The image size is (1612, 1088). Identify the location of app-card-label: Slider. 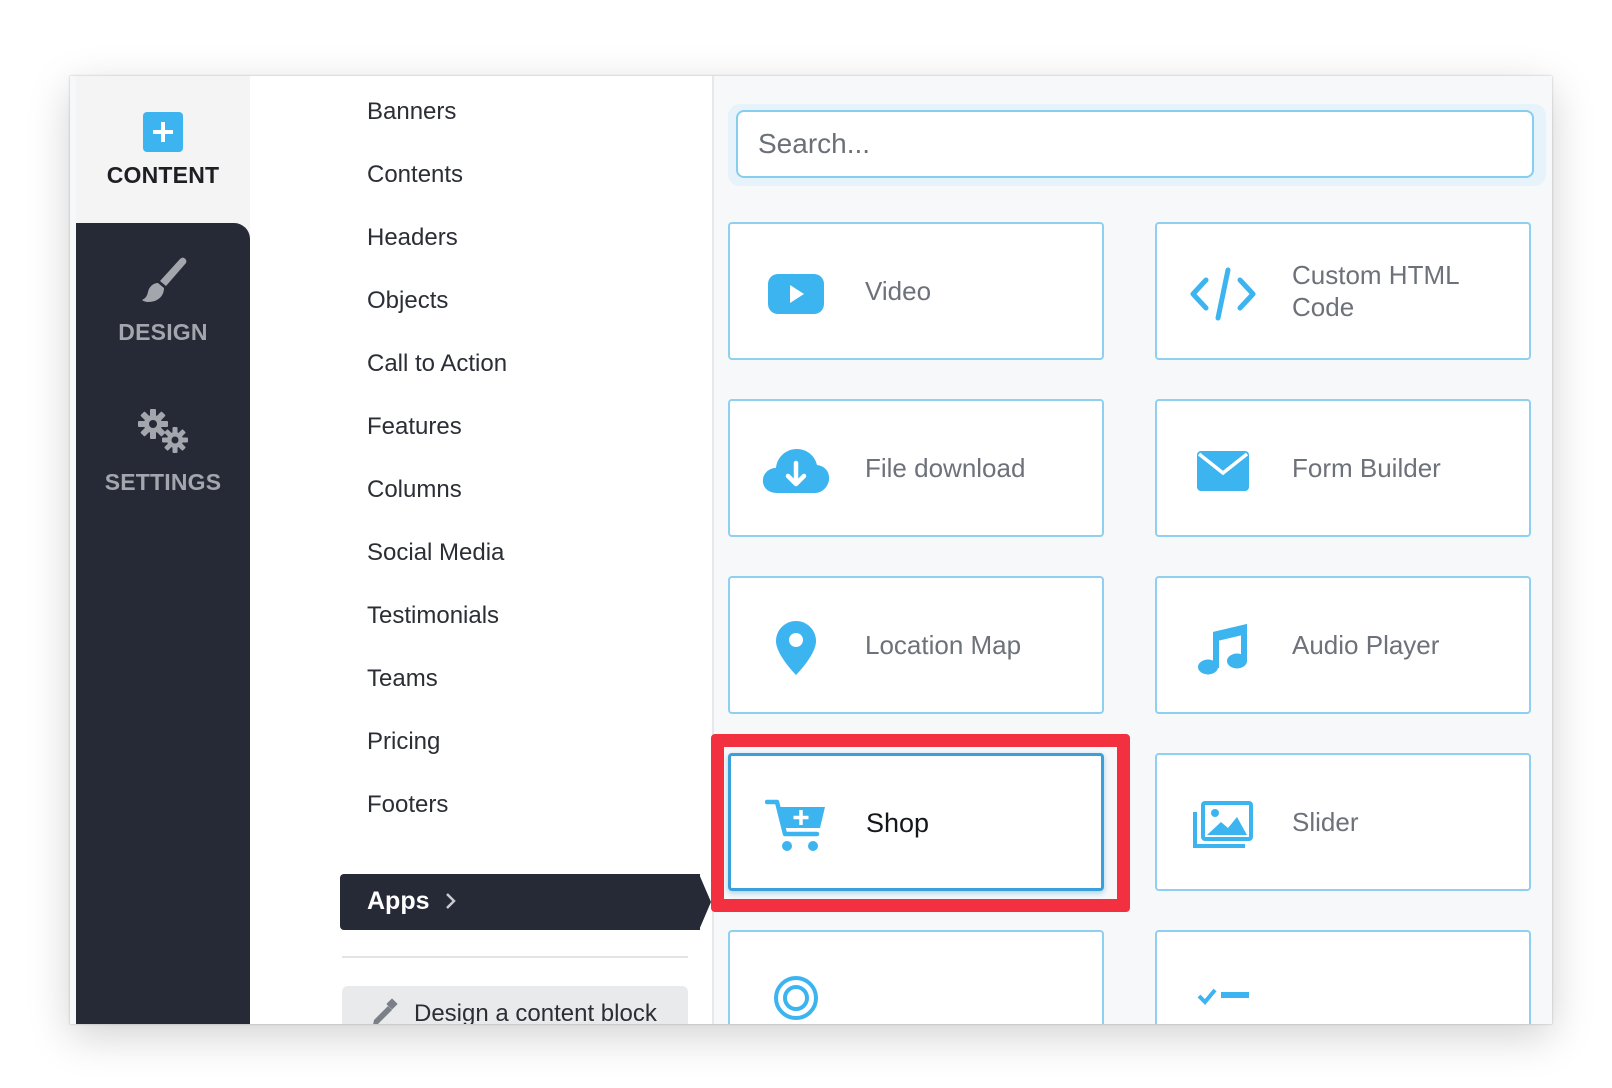
(1325, 822).